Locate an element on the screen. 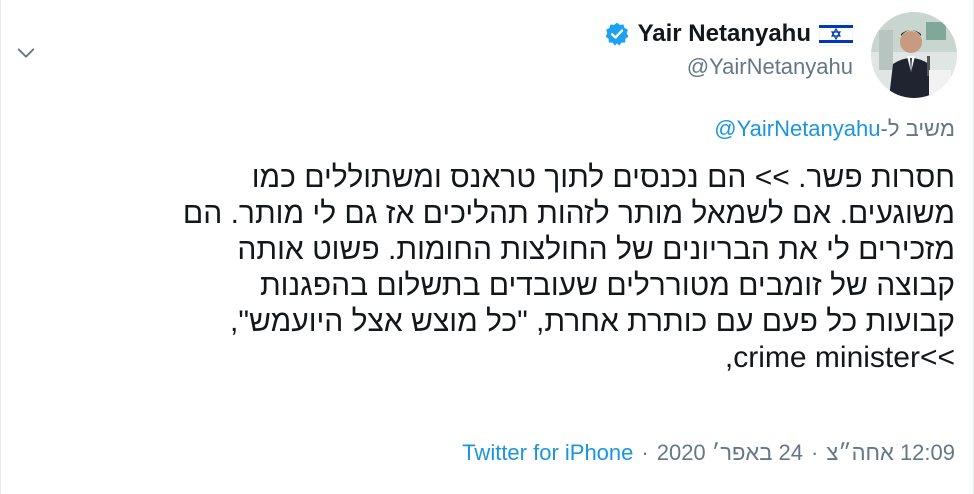 The width and height of the screenshot is (974, 494). verified-badge-icon is located at coordinates (616, 34).